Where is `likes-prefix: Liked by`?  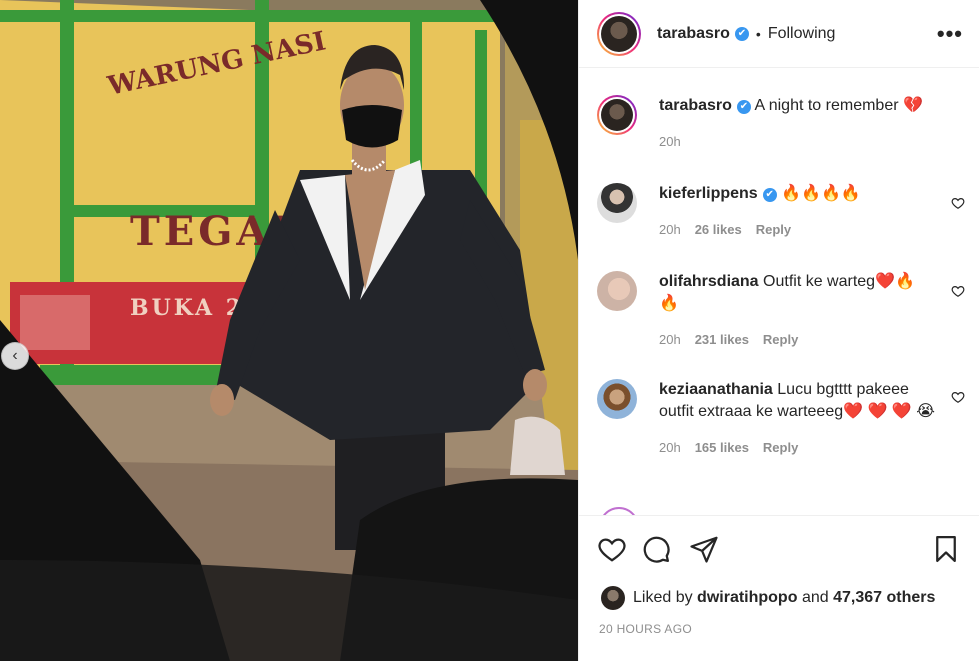 likes-prefix: Liked by is located at coordinates (663, 597).